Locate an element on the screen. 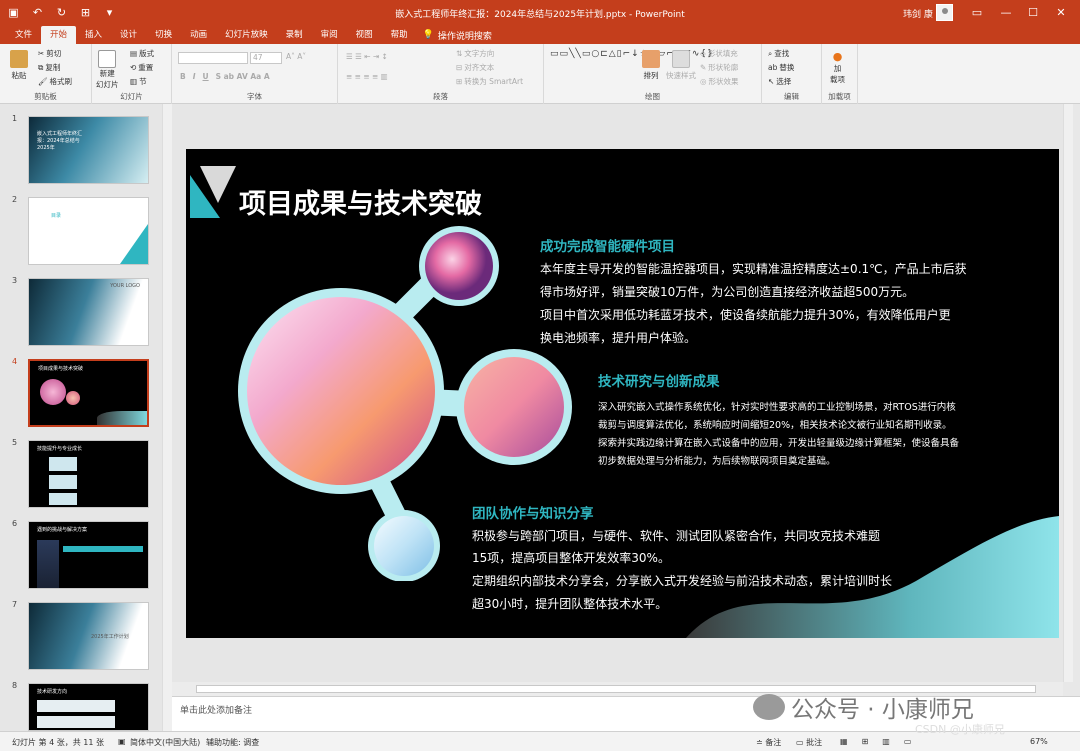 The width and height of the screenshot is (1080, 751). tell-me-search: 💡 操作说明搜索 is located at coordinates (457, 35).